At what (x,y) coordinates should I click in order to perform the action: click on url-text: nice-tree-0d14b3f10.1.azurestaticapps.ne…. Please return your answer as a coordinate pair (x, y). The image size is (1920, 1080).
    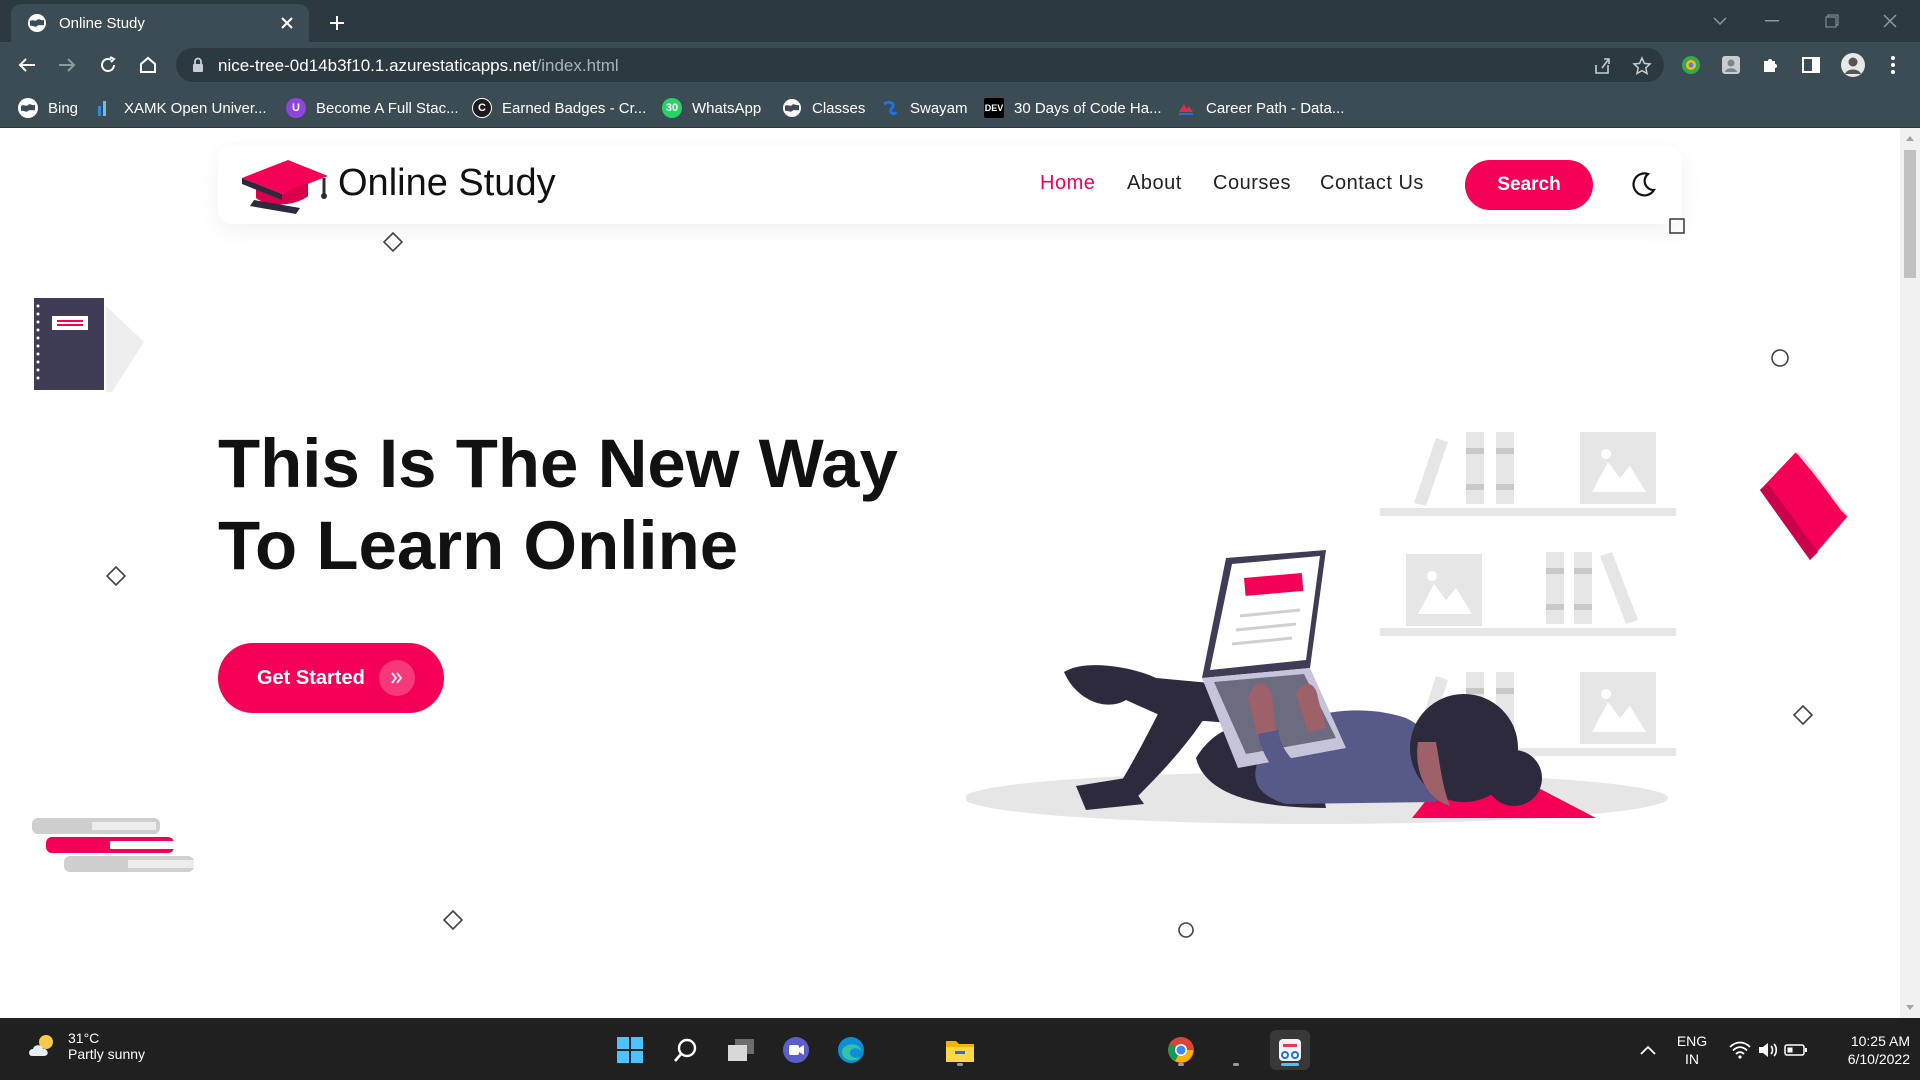
    Looking at the image, I should click on (418, 66).